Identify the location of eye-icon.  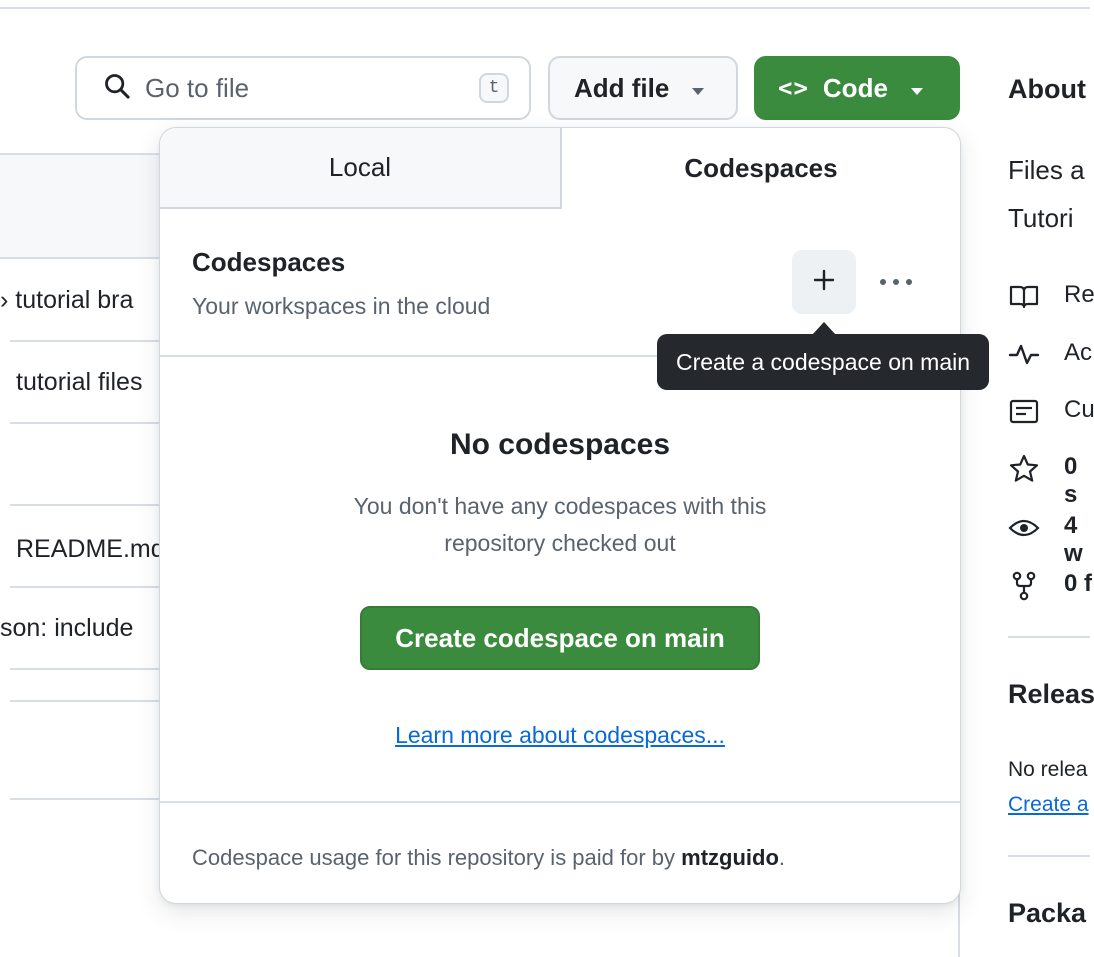
(1024, 528).